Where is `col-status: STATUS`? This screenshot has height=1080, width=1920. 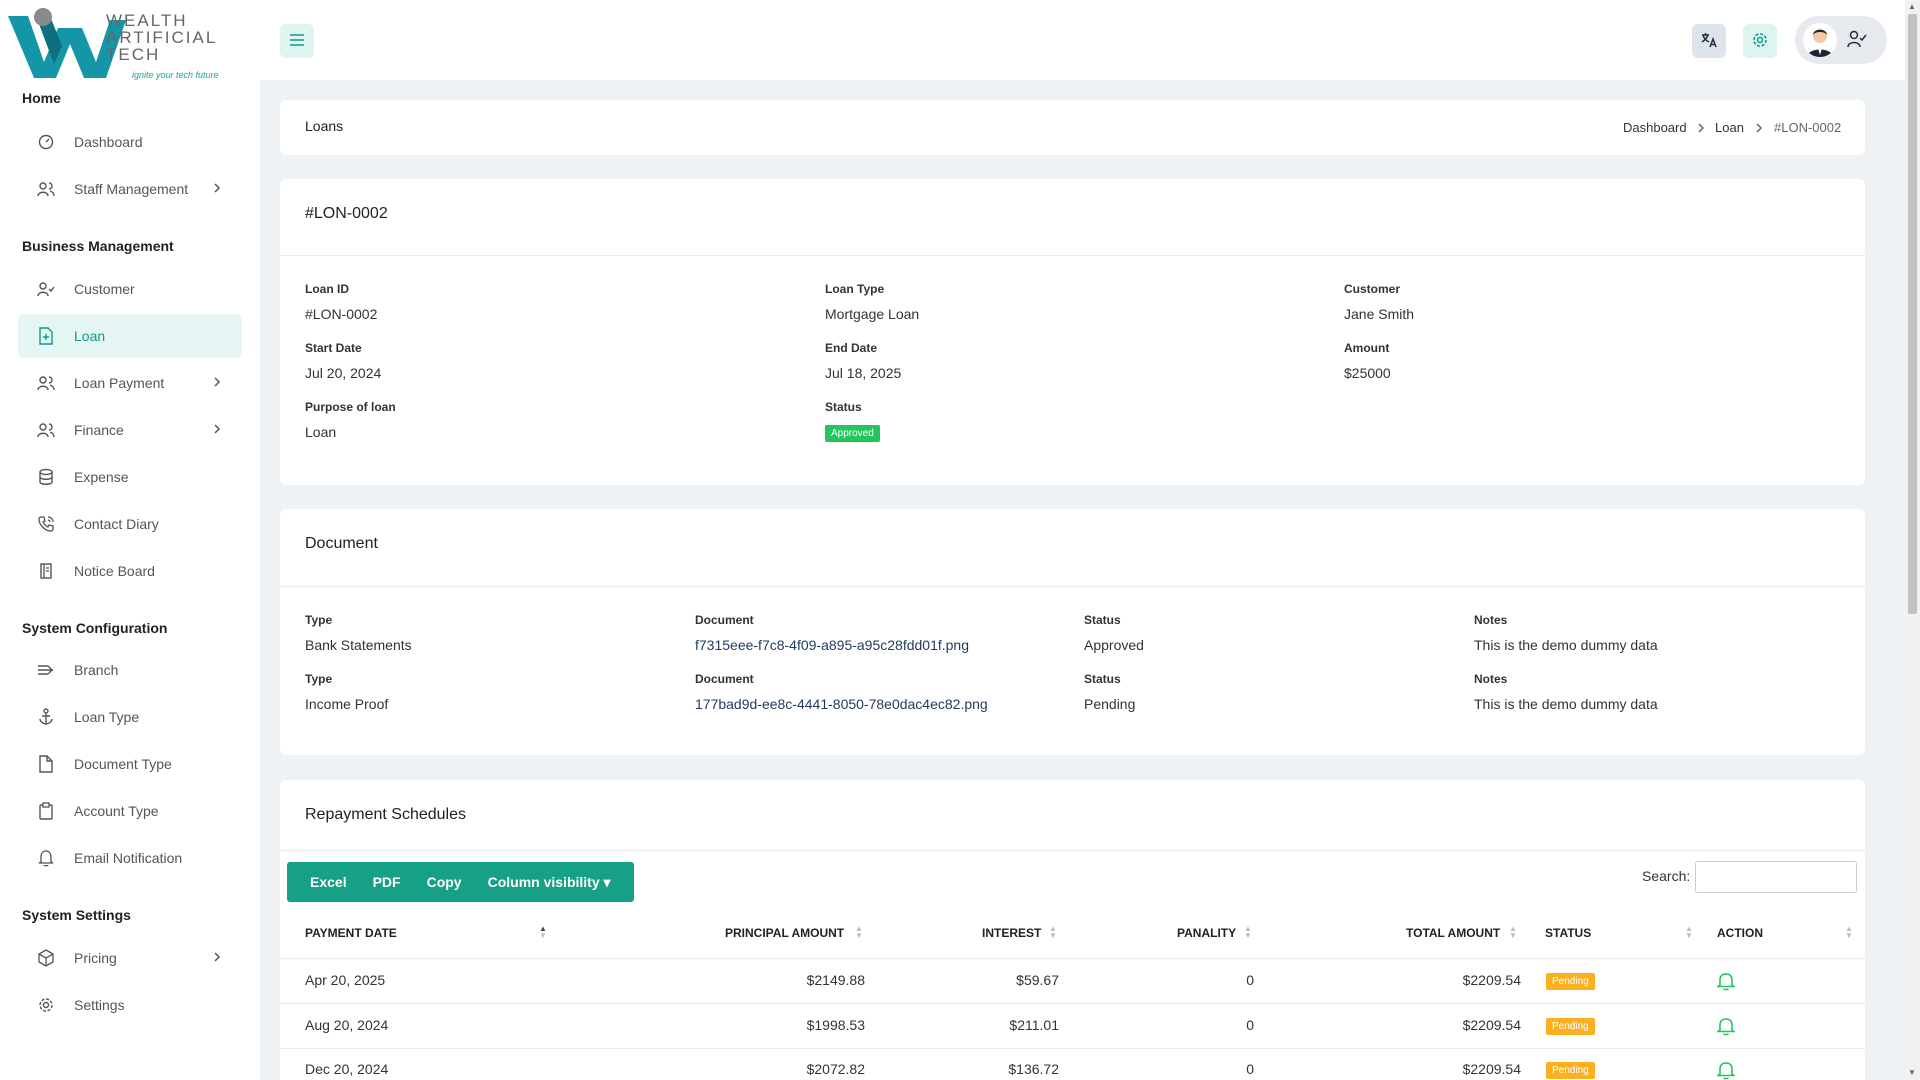
col-status: STATUS is located at coordinates (1568, 933).